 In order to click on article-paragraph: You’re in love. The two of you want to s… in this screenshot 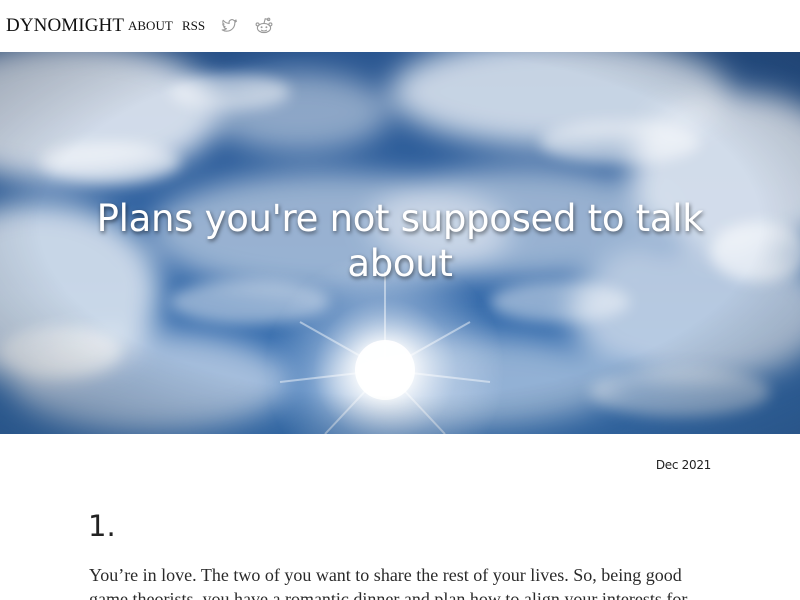, I will do `click(388, 582)`.